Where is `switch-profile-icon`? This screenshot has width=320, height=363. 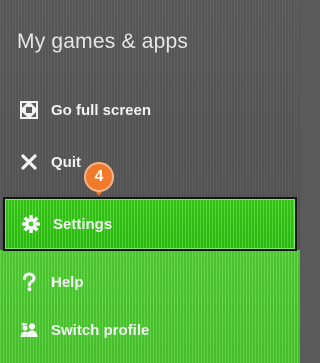 switch-profile-icon is located at coordinates (29, 330).